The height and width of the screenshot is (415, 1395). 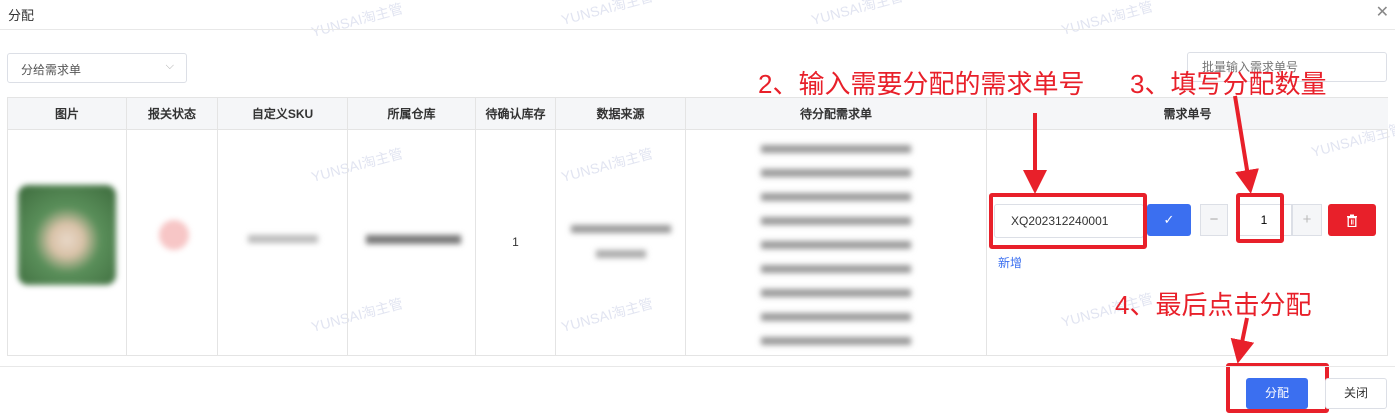 I want to click on sku-value, so click(x=283, y=239).